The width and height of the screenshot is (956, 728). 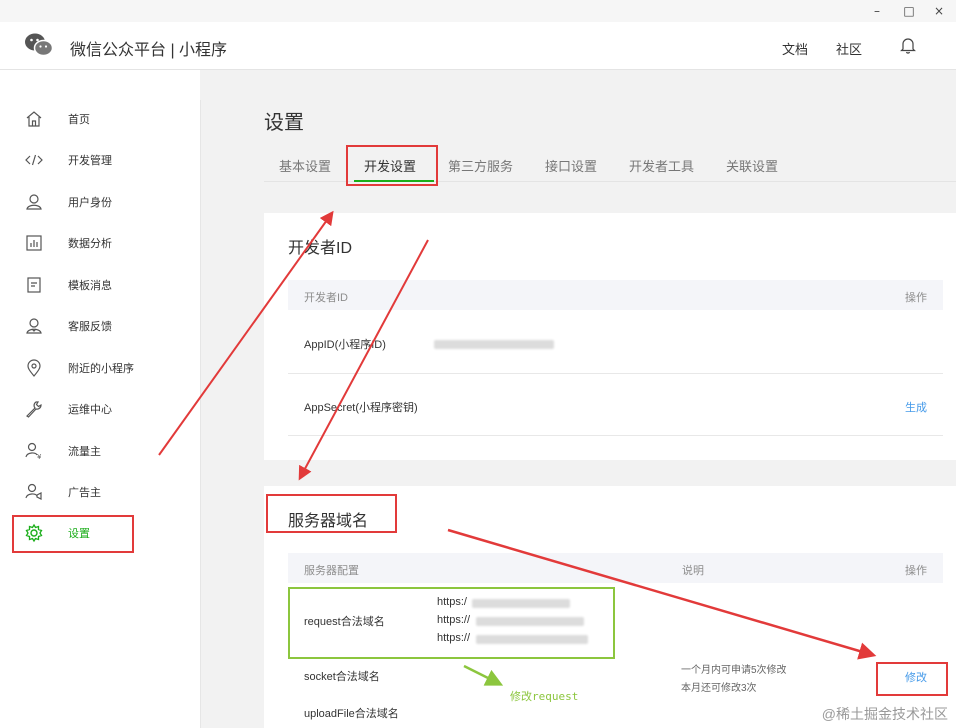 I want to click on column-header-description: 说明, so click(x=693, y=571).